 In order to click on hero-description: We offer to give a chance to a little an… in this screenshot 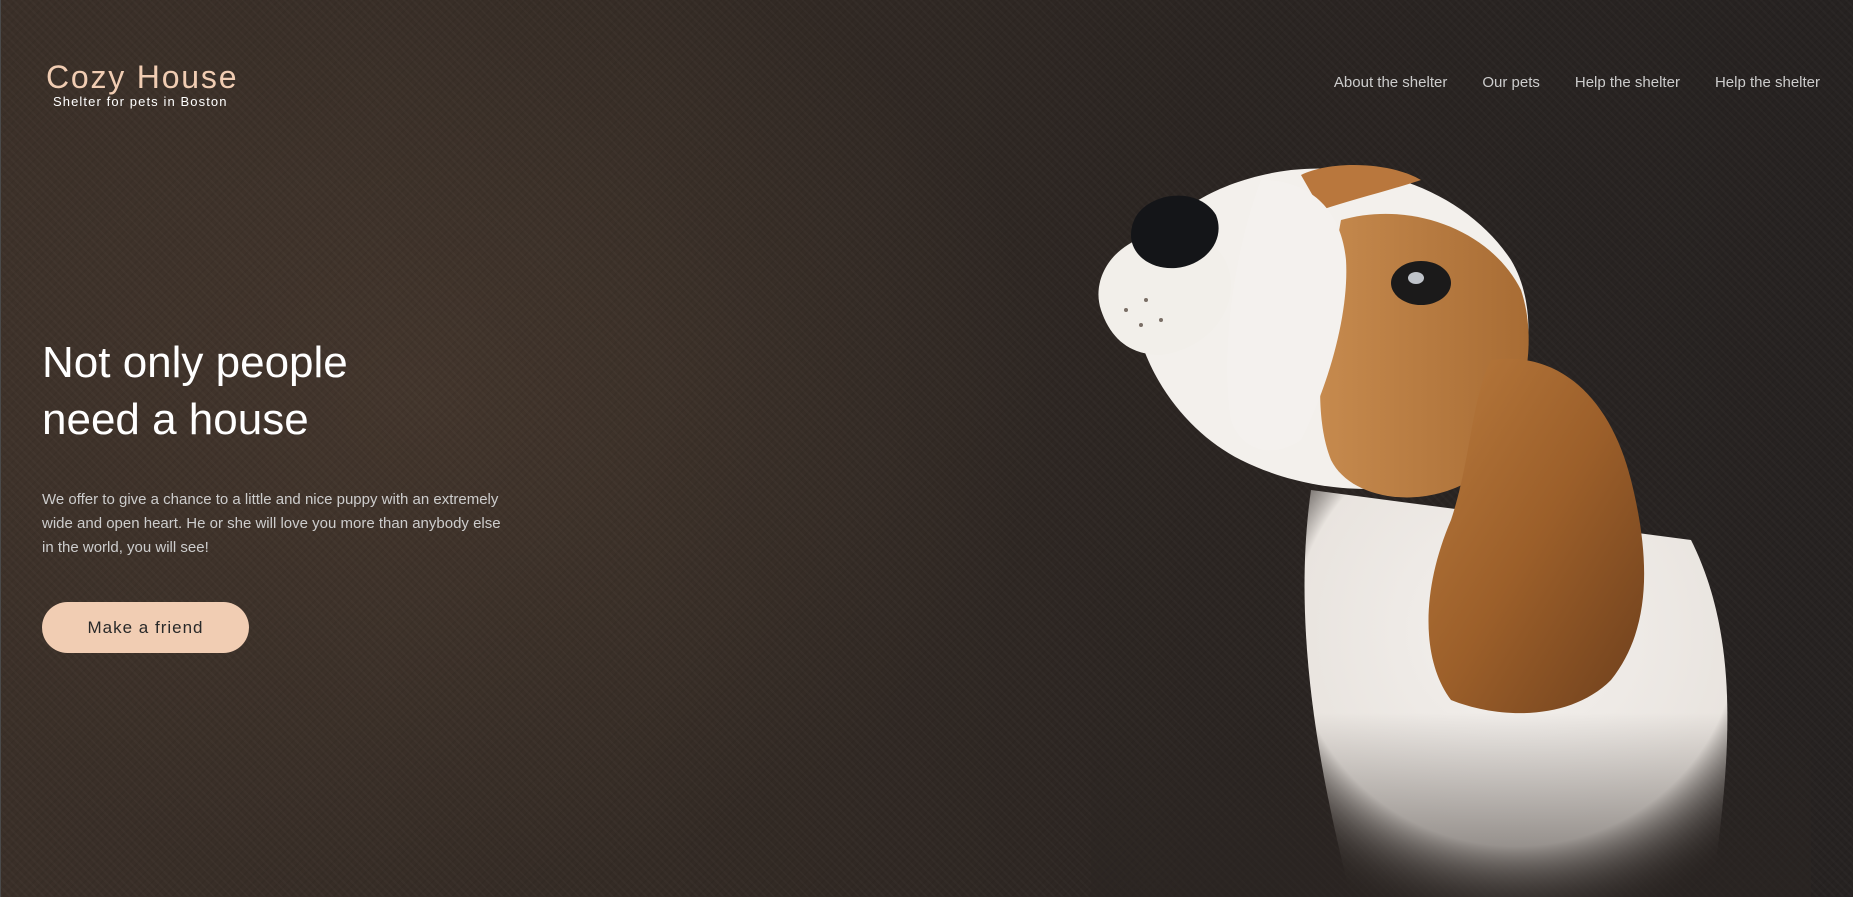, I will do `click(271, 523)`.